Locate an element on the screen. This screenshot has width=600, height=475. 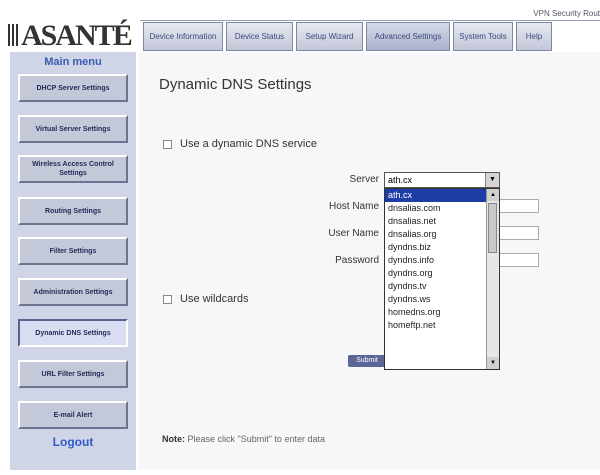
server-label: Server is located at coordinates (364, 179).